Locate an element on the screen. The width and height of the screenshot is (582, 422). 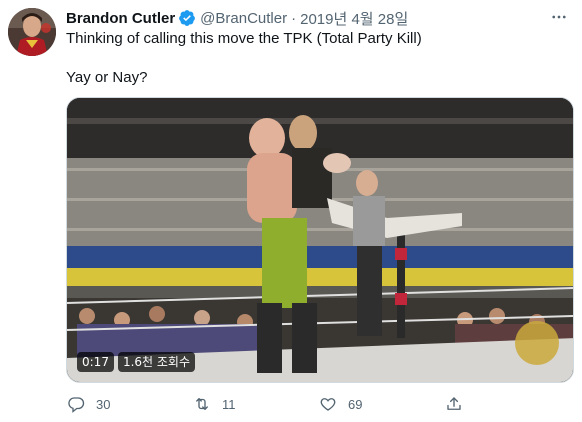
tweet-date: 2019년 4월 28일 is located at coordinates (354, 18).